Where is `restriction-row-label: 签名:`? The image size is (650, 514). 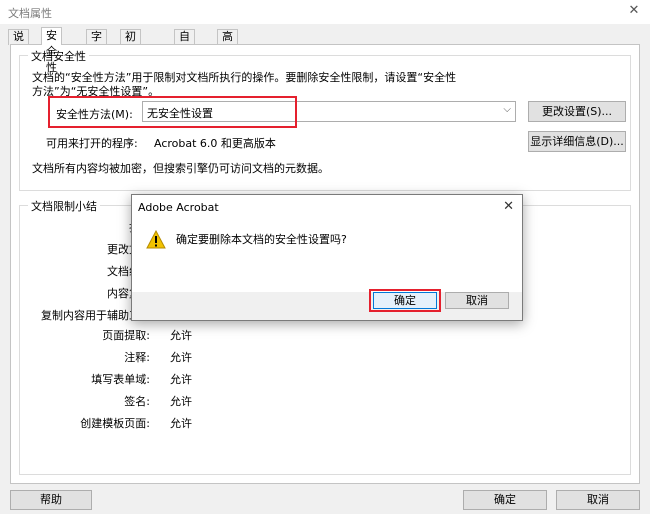
restriction-row-label: 签名: is located at coordinates (137, 401).